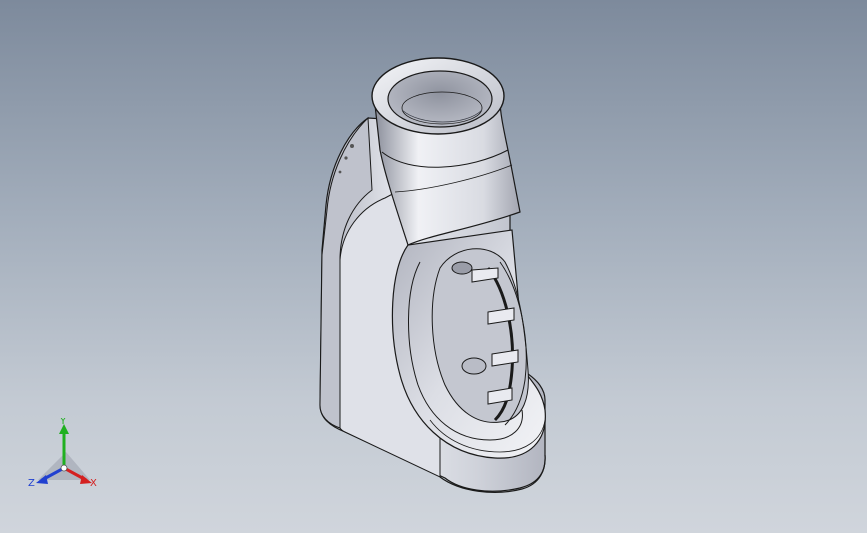 The height and width of the screenshot is (533, 867). Describe the element at coordinates (93, 483) in the screenshot. I see `triad-x-label: X` at that location.